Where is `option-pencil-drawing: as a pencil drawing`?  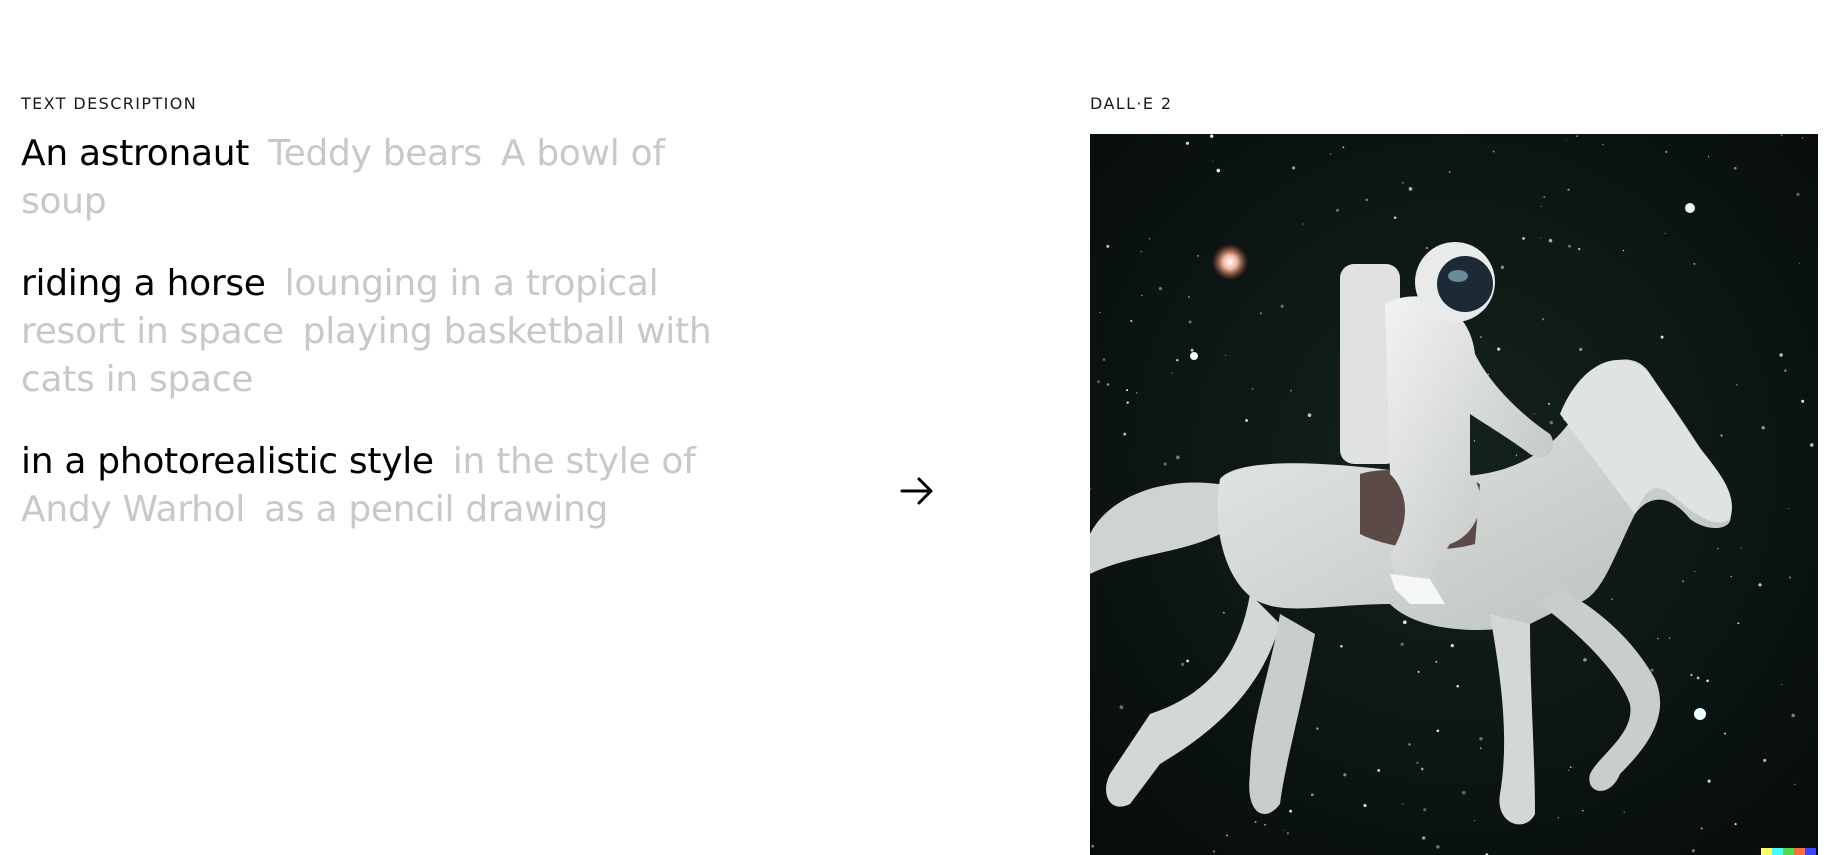
option-pencil-drawing: as a pencil drawing is located at coordinates (436, 509).